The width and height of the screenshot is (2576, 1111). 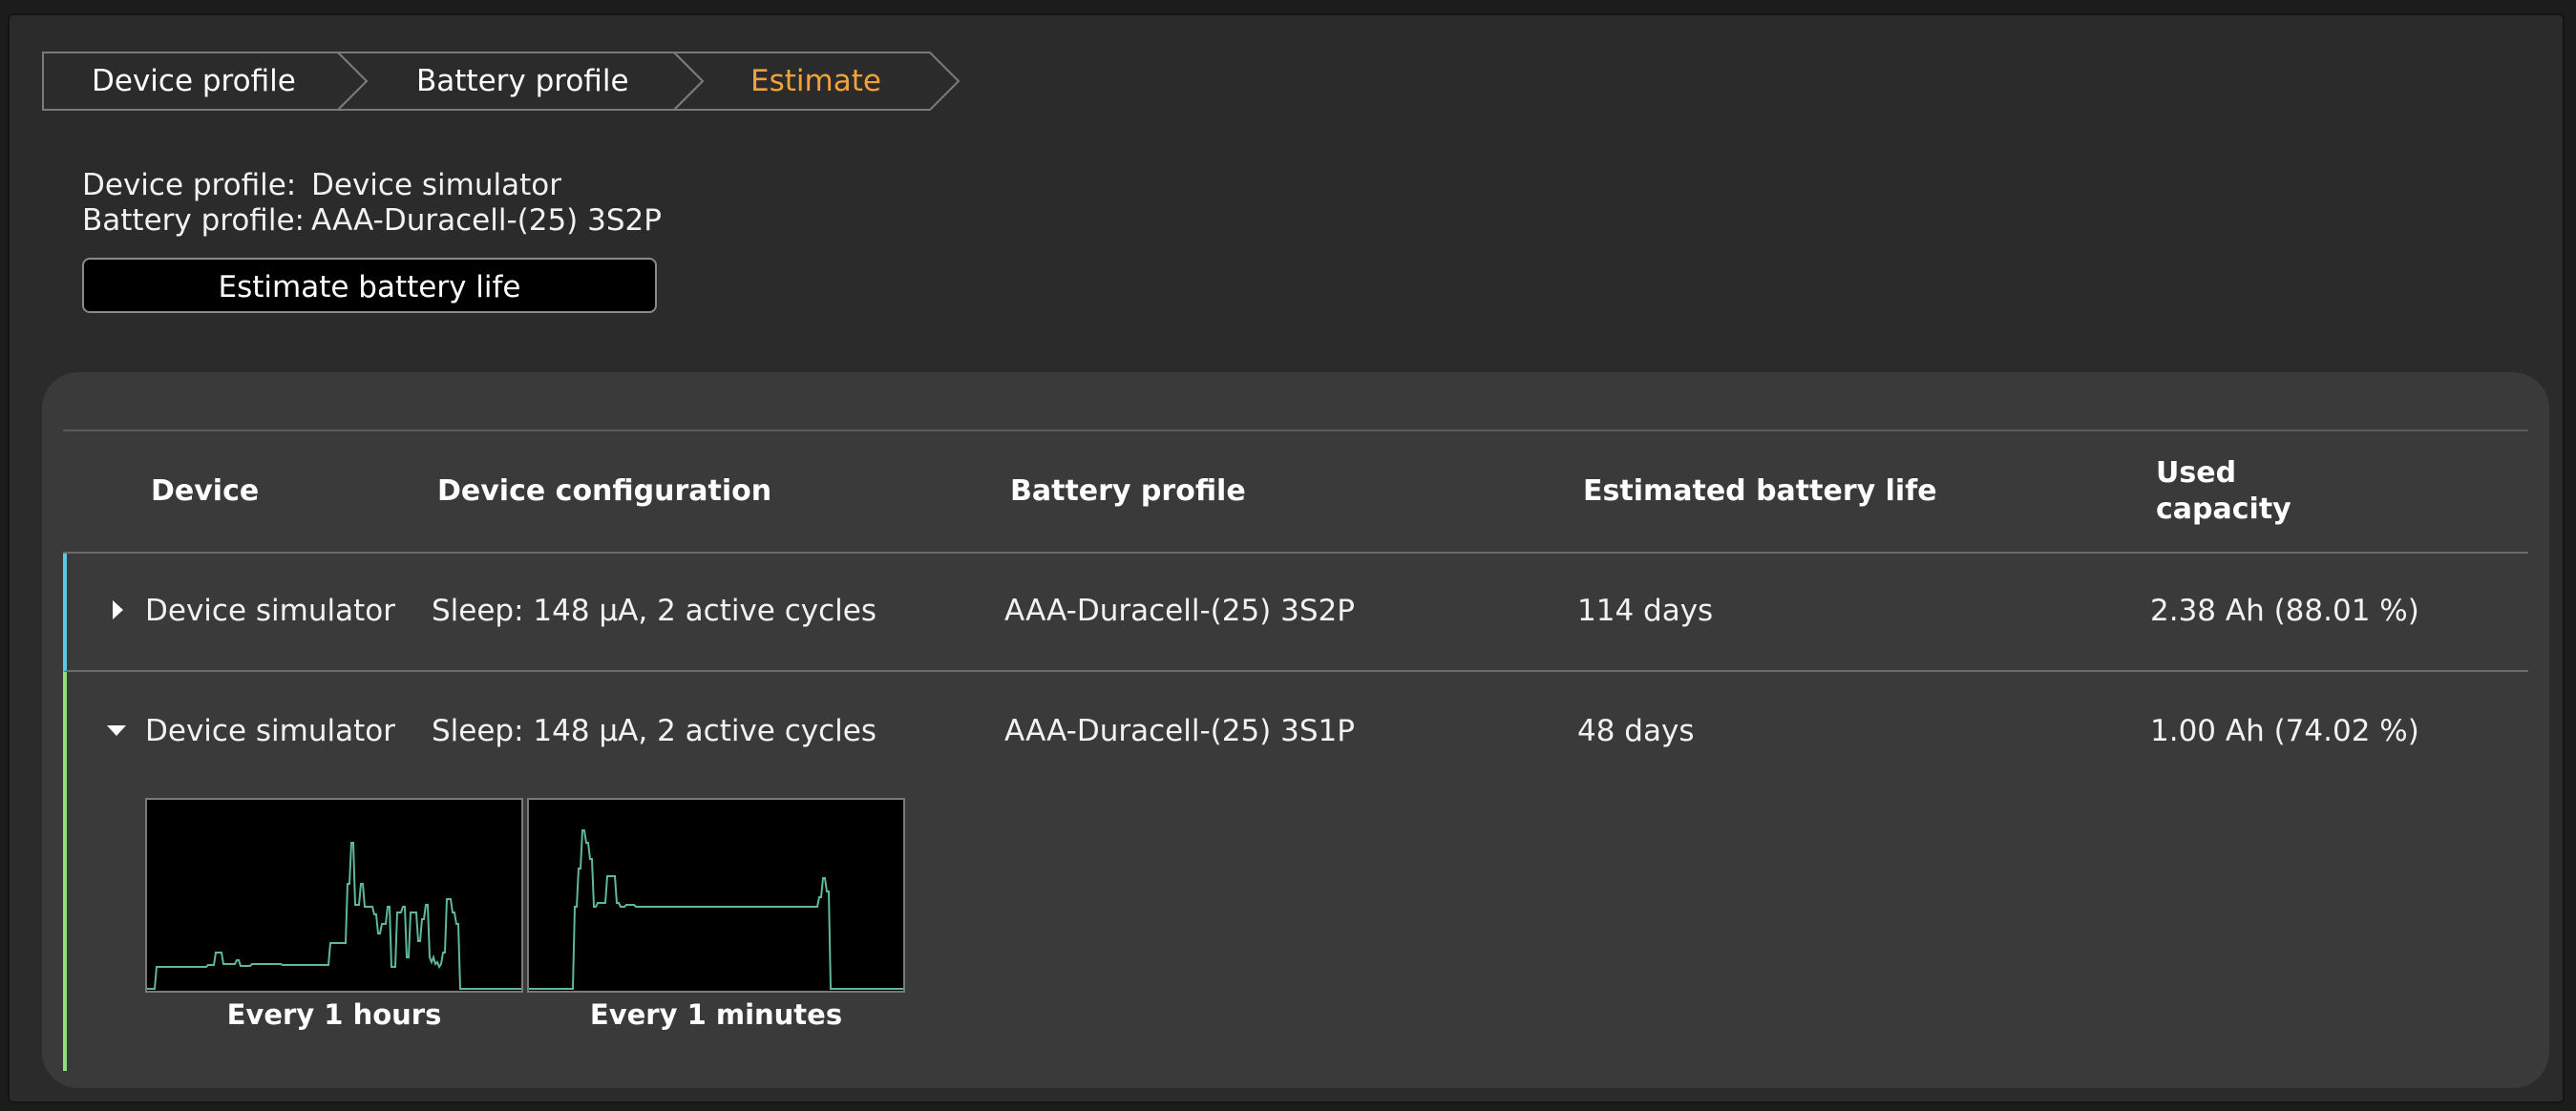 I want to click on device-profile-value: Device simulator, so click(x=436, y=185).